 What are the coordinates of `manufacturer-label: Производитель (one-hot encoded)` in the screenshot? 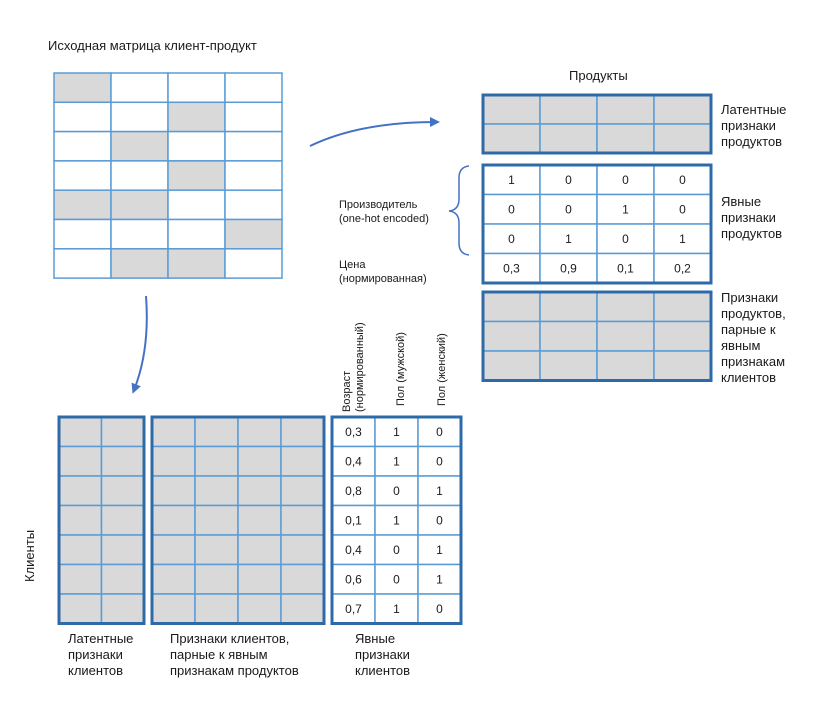 It's located at (384, 212).